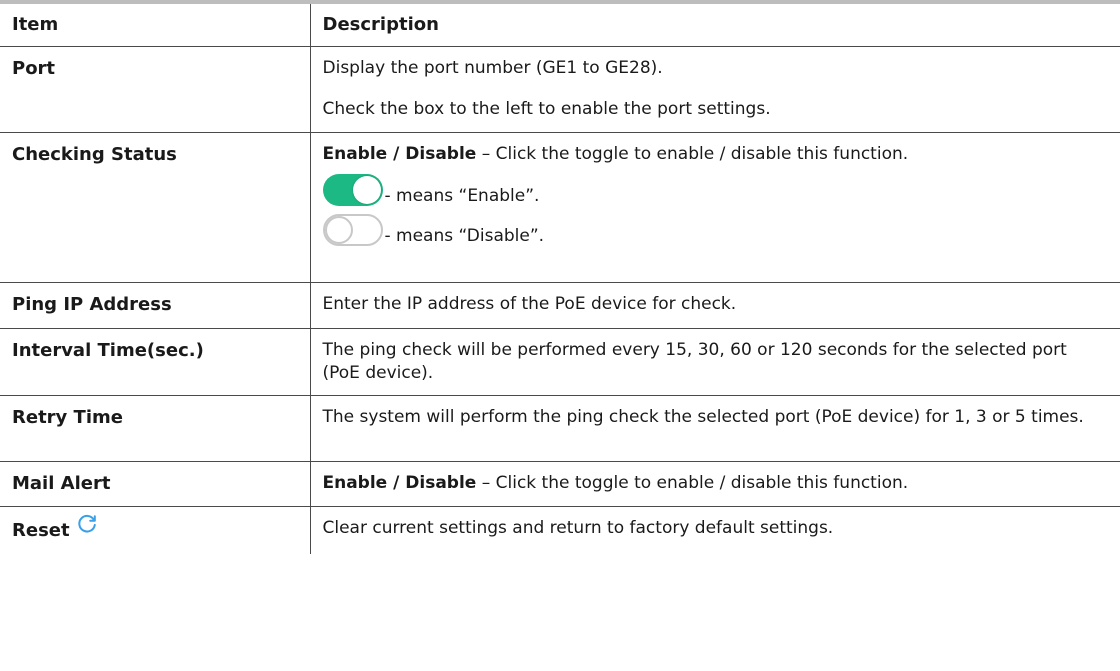 The image size is (1120, 671). What do you see at coordinates (87, 527) in the screenshot?
I see `refresh-icon` at bounding box center [87, 527].